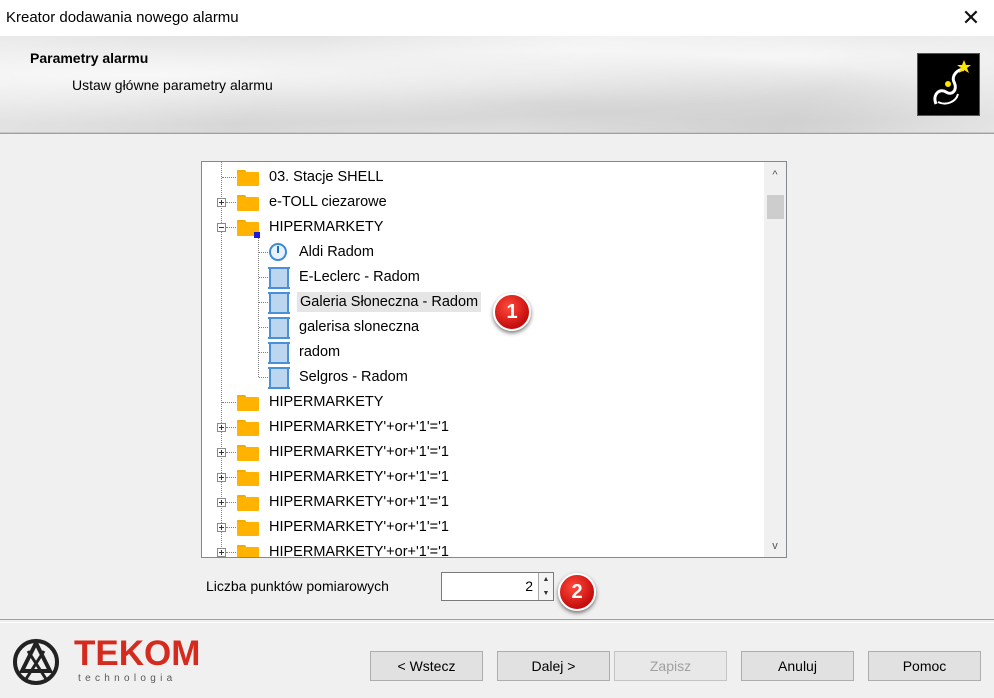 Image resolution: width=994 pixels, height=698 pixels. I want to click on save-button: Zapisz, so click(670, 666).